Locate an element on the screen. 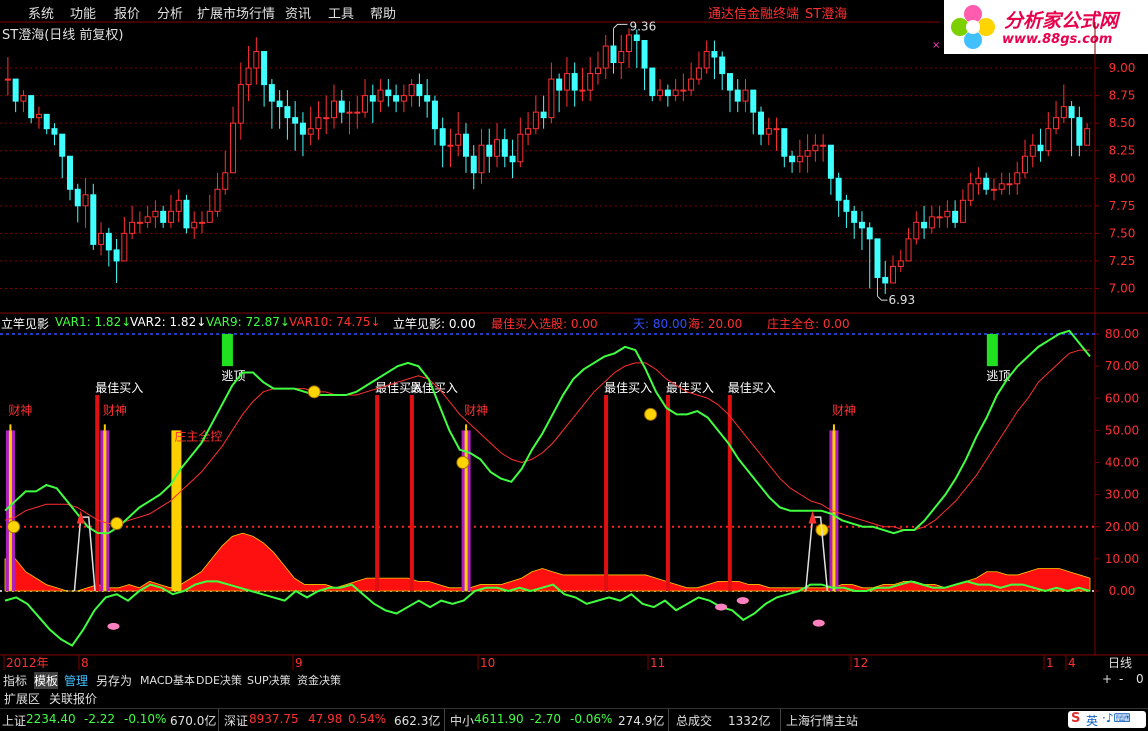  tab-1: 模板 is located at coordinates (46, 680).